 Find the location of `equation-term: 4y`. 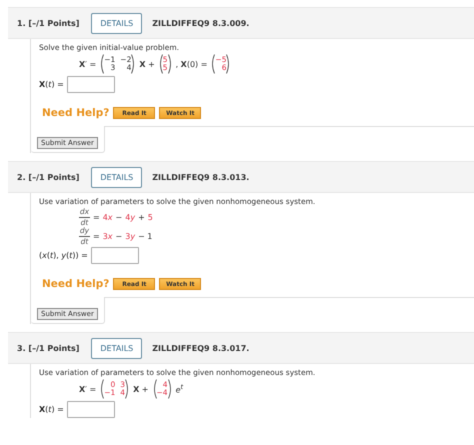

equation-term: 4y is located at coordinates (130, 217).